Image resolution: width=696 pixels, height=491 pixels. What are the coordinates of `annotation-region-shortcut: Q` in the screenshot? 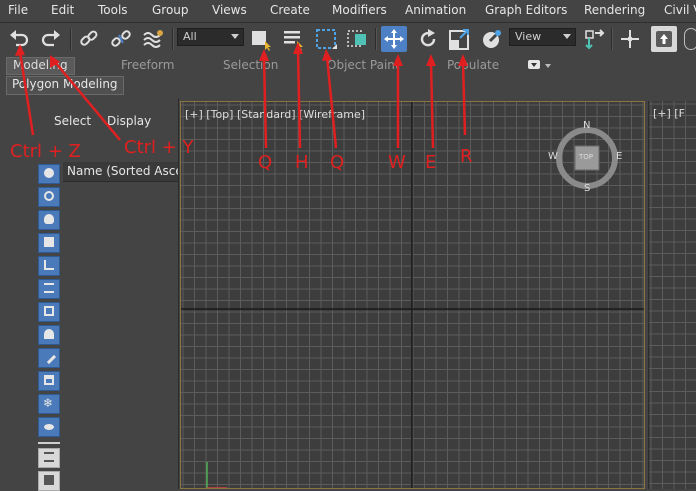 It's located at (337, 162).